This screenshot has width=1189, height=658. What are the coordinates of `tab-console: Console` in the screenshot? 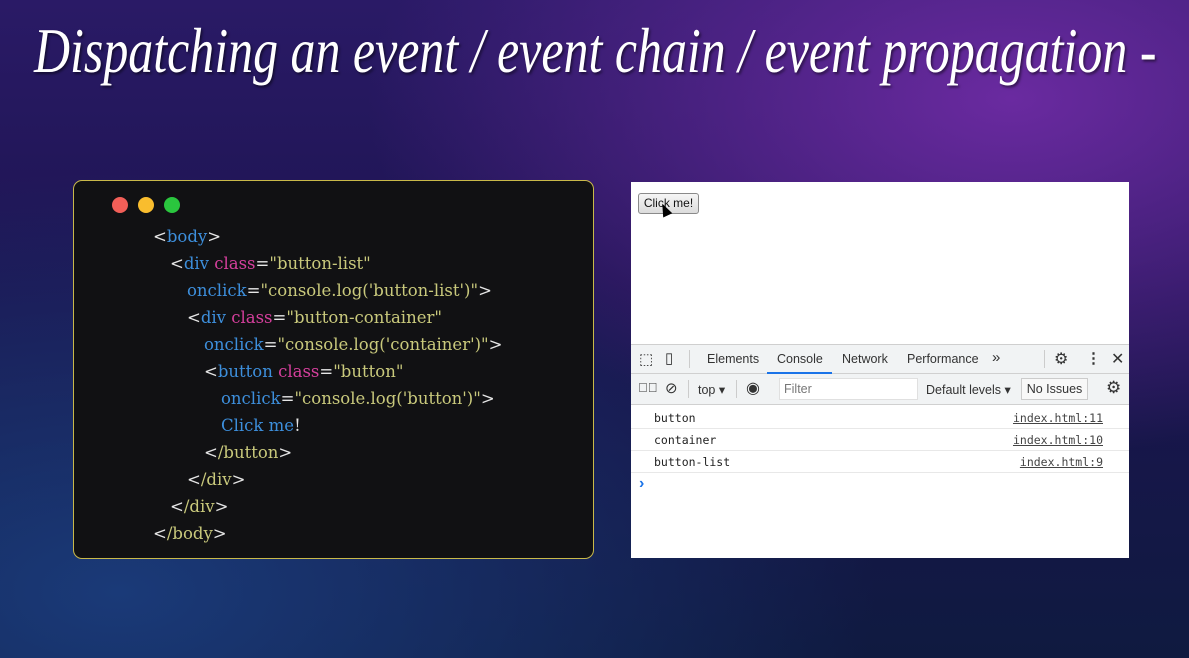 It's located at (800, 359).